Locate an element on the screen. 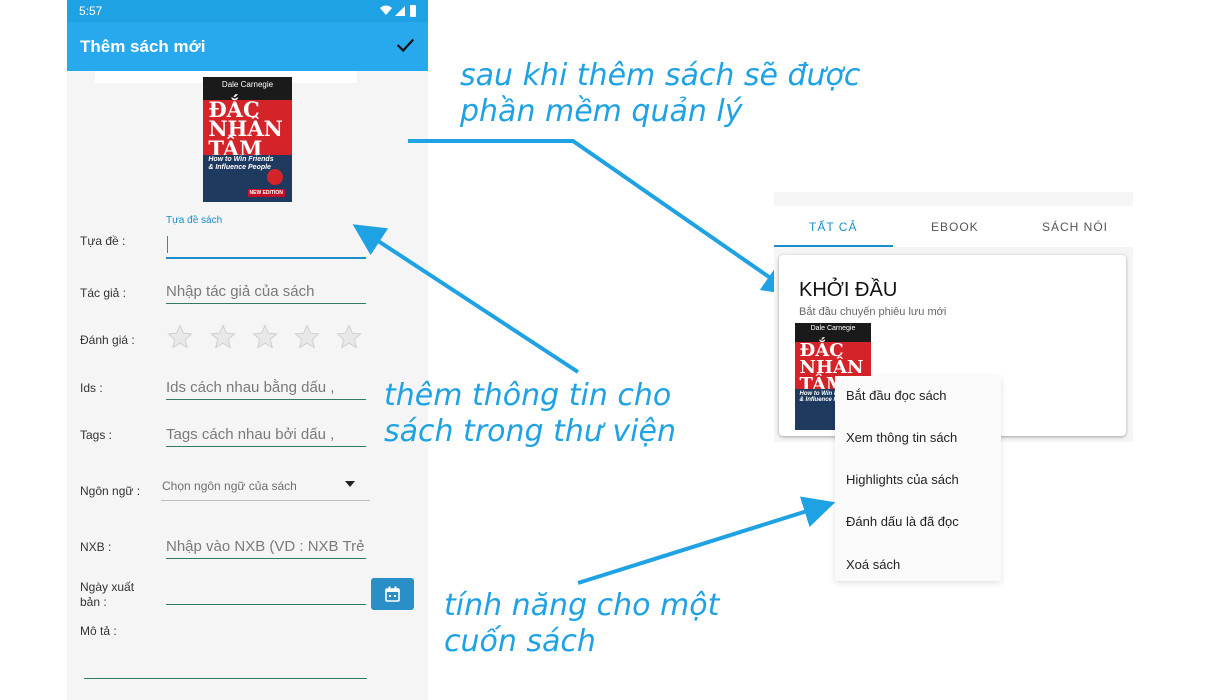  library-top-strip is located at coordinates (953, 199).